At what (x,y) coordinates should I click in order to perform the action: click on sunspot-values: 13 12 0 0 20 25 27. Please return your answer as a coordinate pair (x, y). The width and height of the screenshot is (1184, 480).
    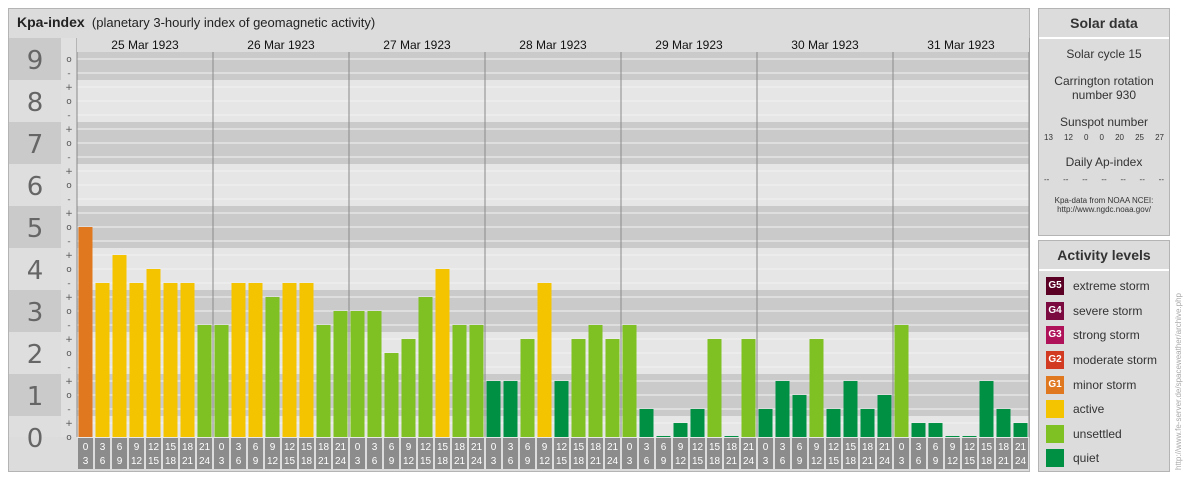
    Looking at the image, I should click on (1104, 137).